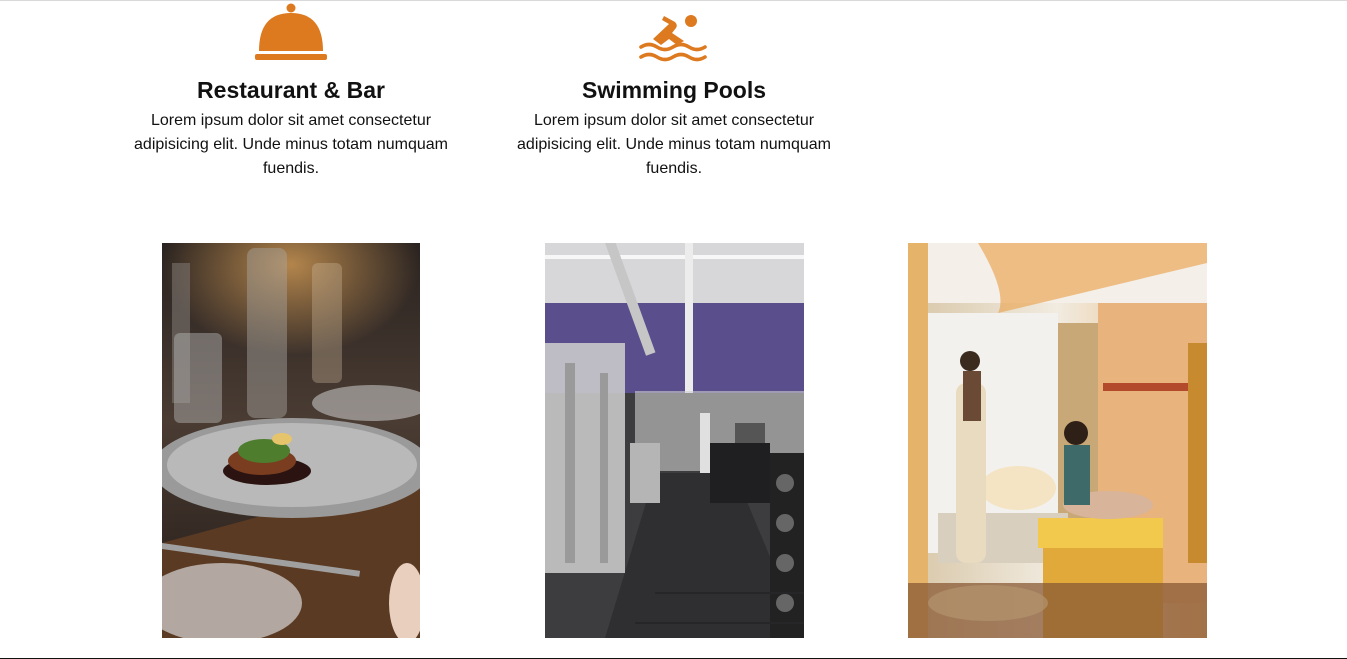 The width and height of the screenshot is (1347, 659). What do you see at coordinates (674, 32) in the screenshot?
I see `swimmer-icon` at bounding box center [674, 32].